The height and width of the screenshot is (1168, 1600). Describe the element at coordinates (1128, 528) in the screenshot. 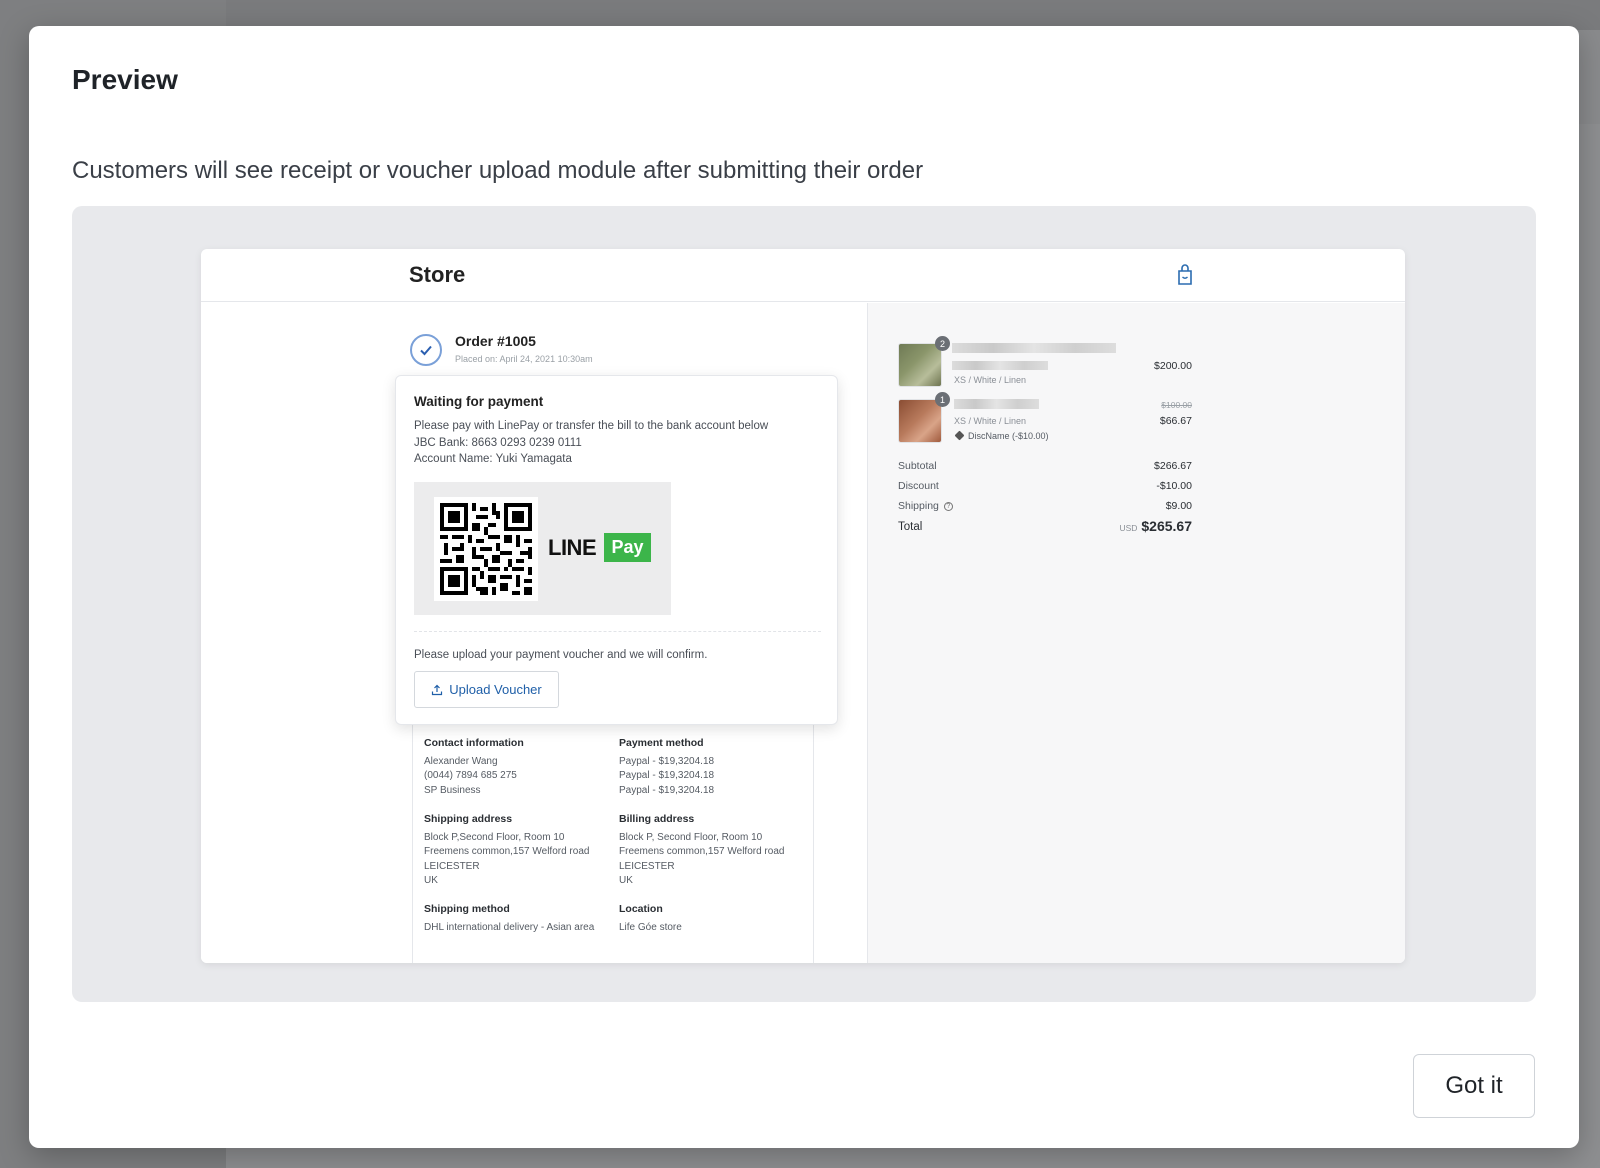

I see `currency-code: USD` at that location.